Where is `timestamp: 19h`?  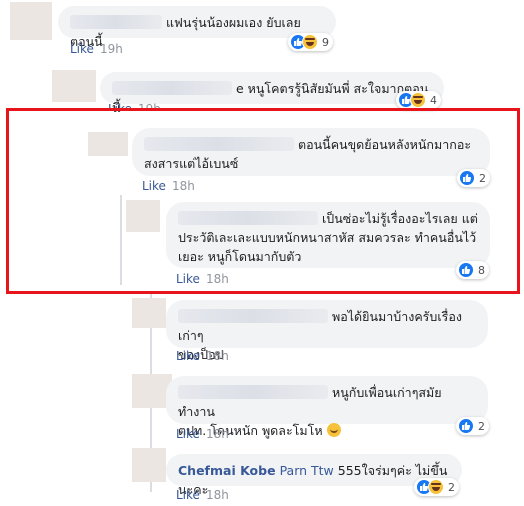
timestamp: 19h is located at coordinates (111, 49).